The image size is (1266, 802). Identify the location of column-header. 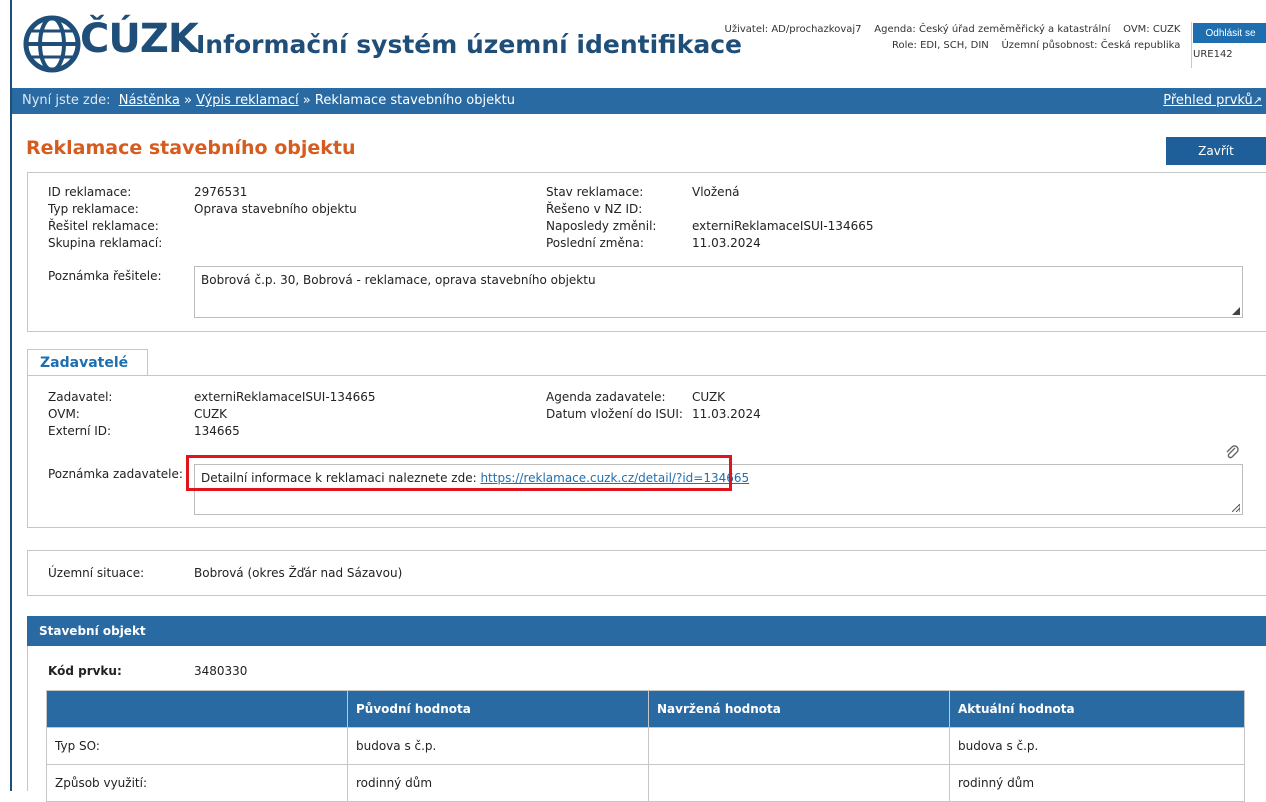
(197, 709).